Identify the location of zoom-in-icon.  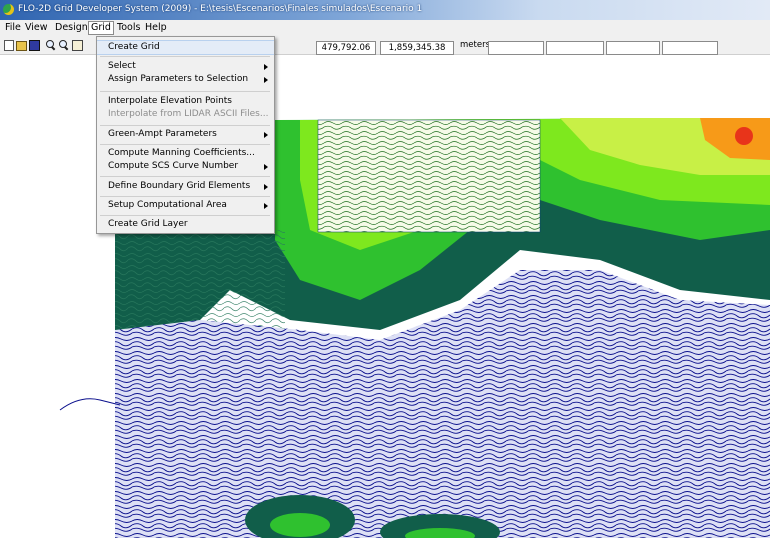
(52, 45).